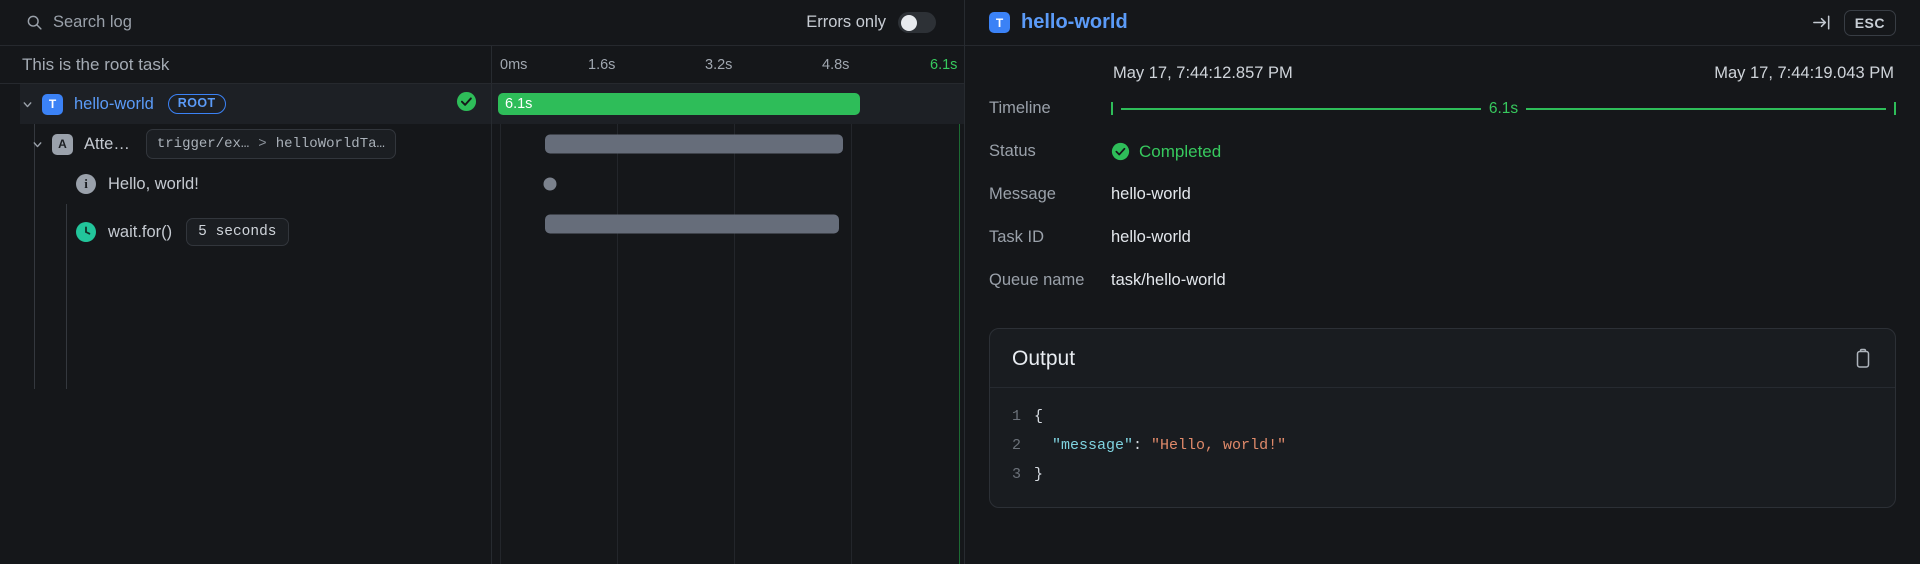 The image size is (1920, 564). I want to click on timeline-row-attempt, so click(728, 144).